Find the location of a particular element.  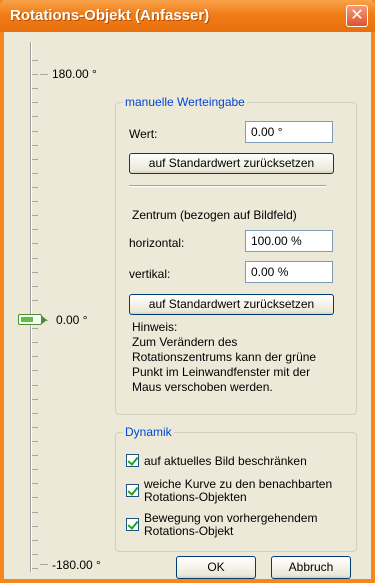

hint-line: Maus verschoben werden. is located at coordinates (202, 387).